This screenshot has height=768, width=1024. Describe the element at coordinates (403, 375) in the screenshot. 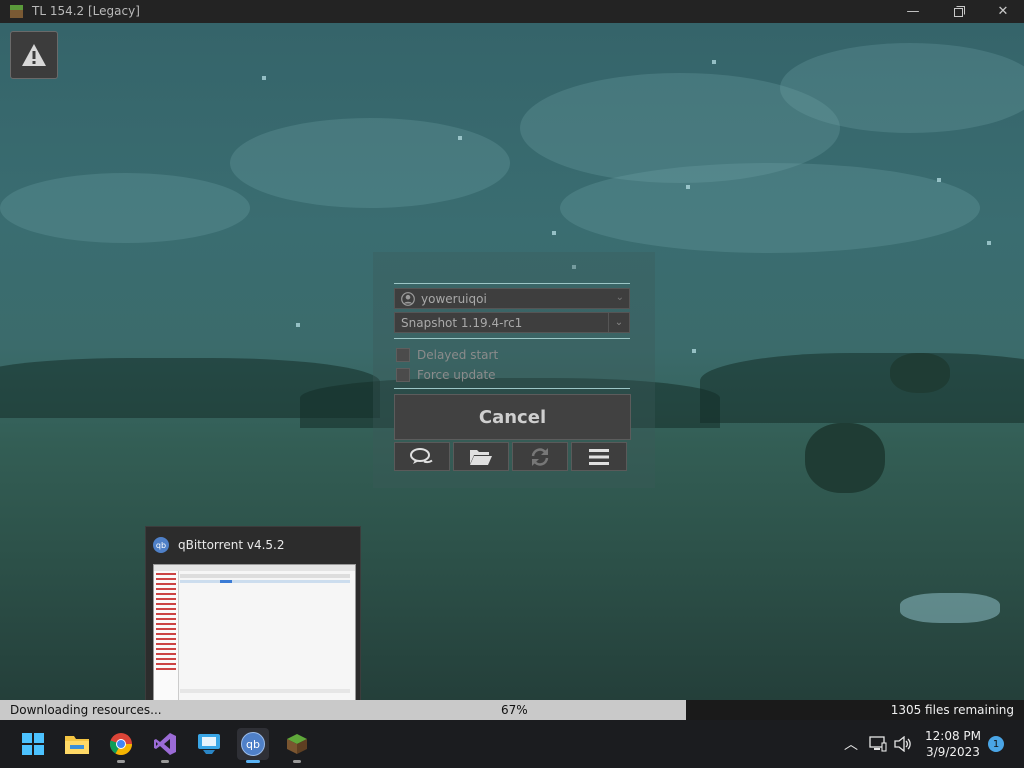

I see `force-update-checkbox` at that location.